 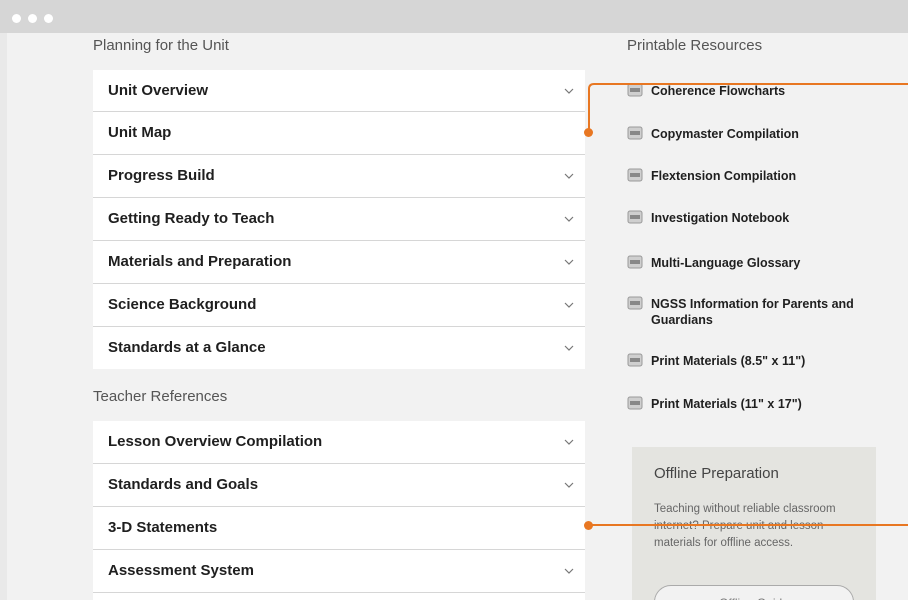 I want to click on accordion-progress-build: Progress Build, so click(x=339, y=176).